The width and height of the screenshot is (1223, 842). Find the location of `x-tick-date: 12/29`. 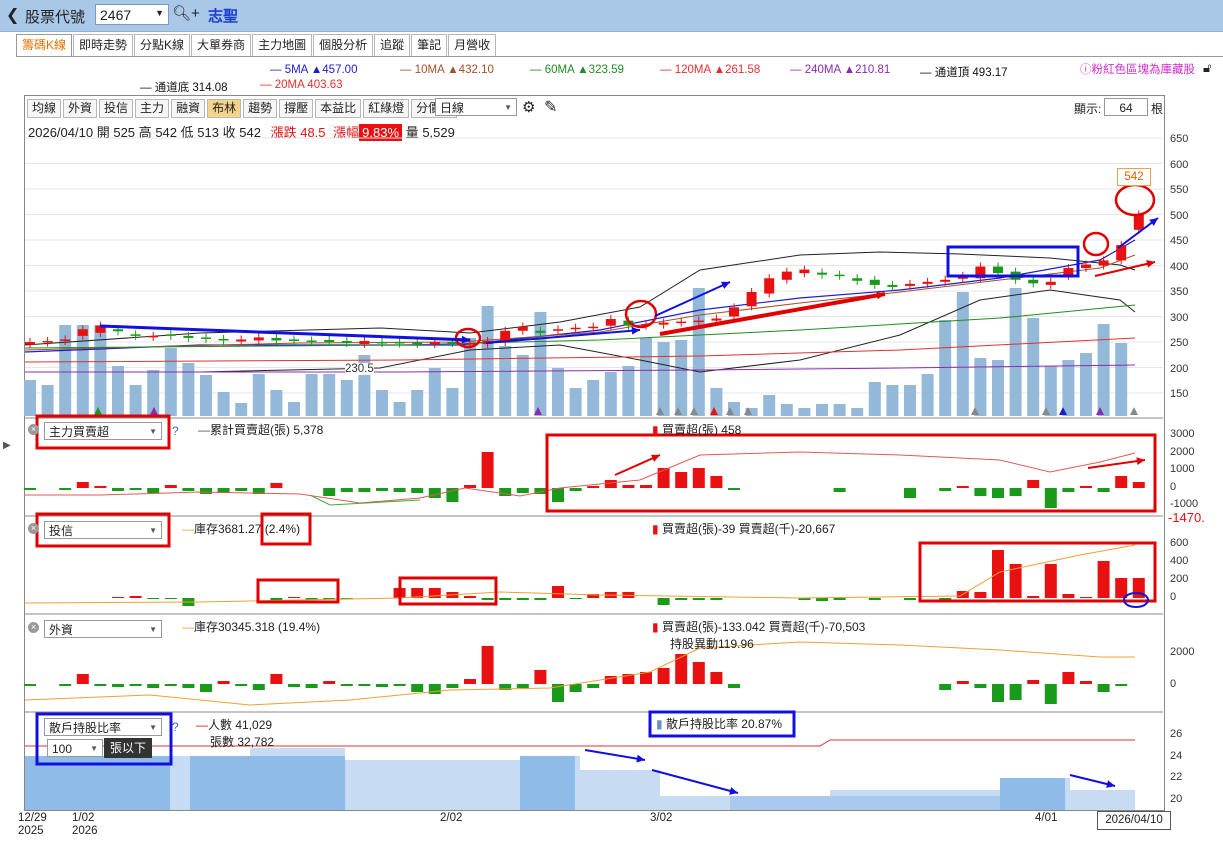

x-tick-date: 12/29 is located at coordinates (32, 818).